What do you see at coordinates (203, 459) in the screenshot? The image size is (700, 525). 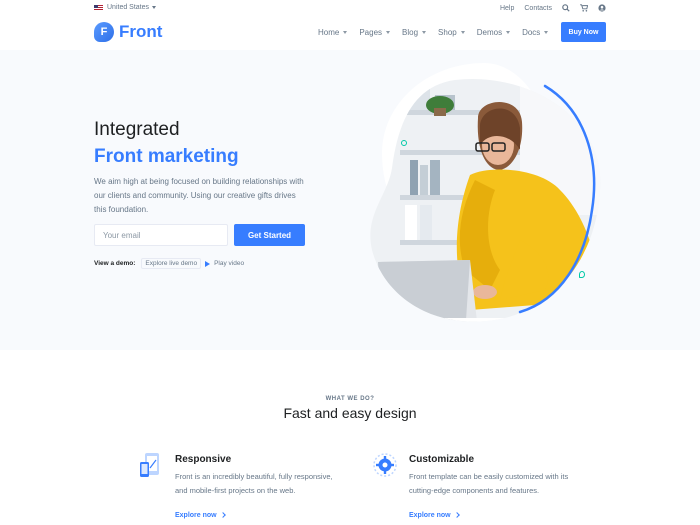 I see `feature-title: Responsive` at bounding box center [203, 459].